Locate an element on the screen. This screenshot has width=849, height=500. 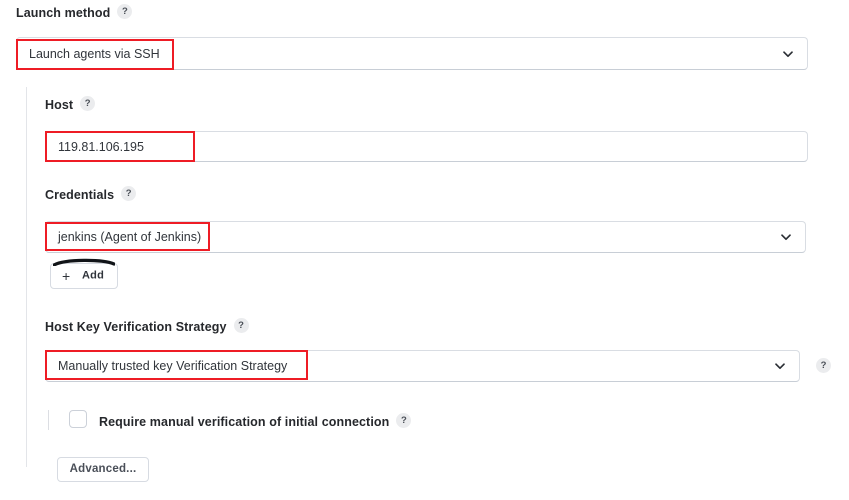
launch-method-label-row: Launch method? is located at coordinates (74, 13).